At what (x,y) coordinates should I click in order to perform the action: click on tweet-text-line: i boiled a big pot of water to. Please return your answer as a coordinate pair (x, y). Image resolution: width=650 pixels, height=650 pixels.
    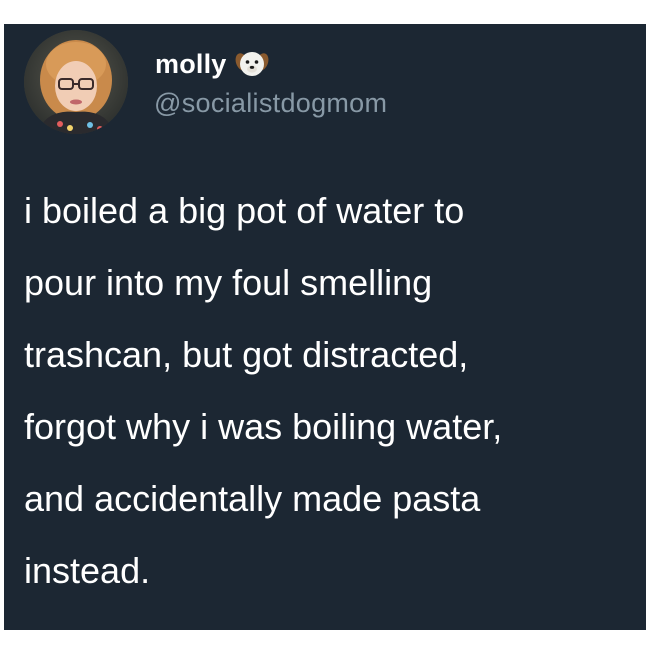
    Looking at the image, I should click on (244, 210).